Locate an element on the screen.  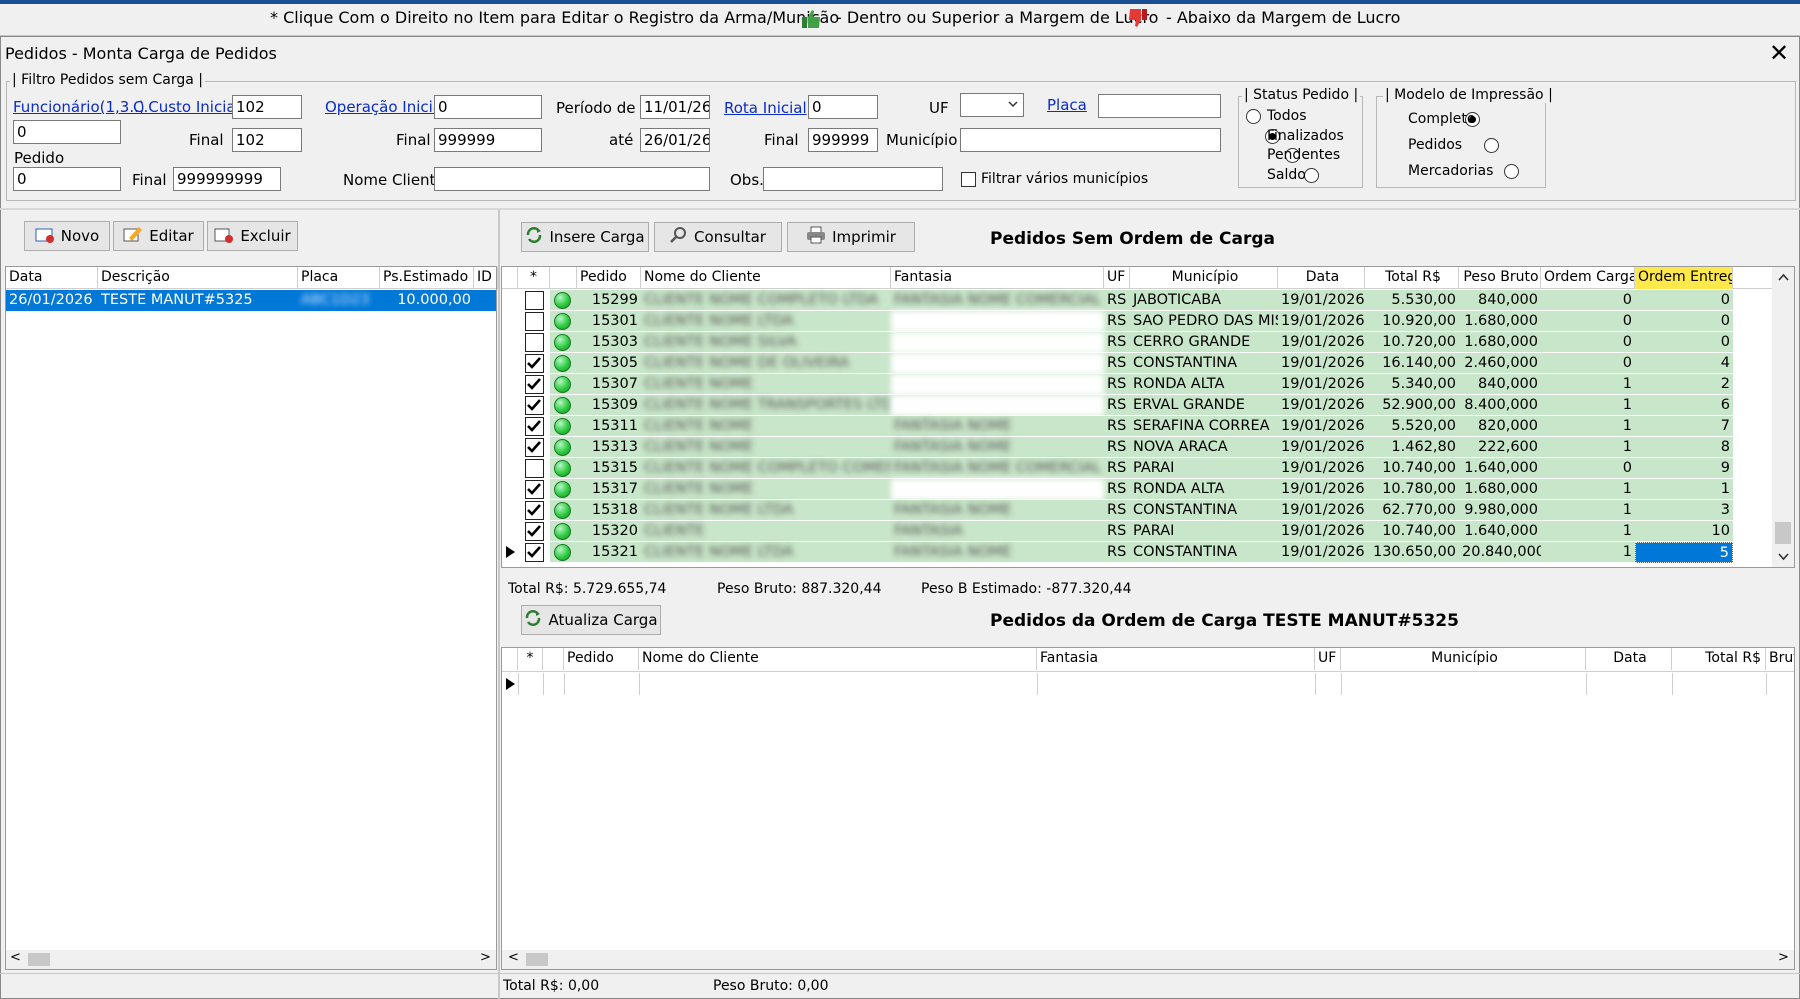
col-placa: Placa is located at coordinates (339, 278).